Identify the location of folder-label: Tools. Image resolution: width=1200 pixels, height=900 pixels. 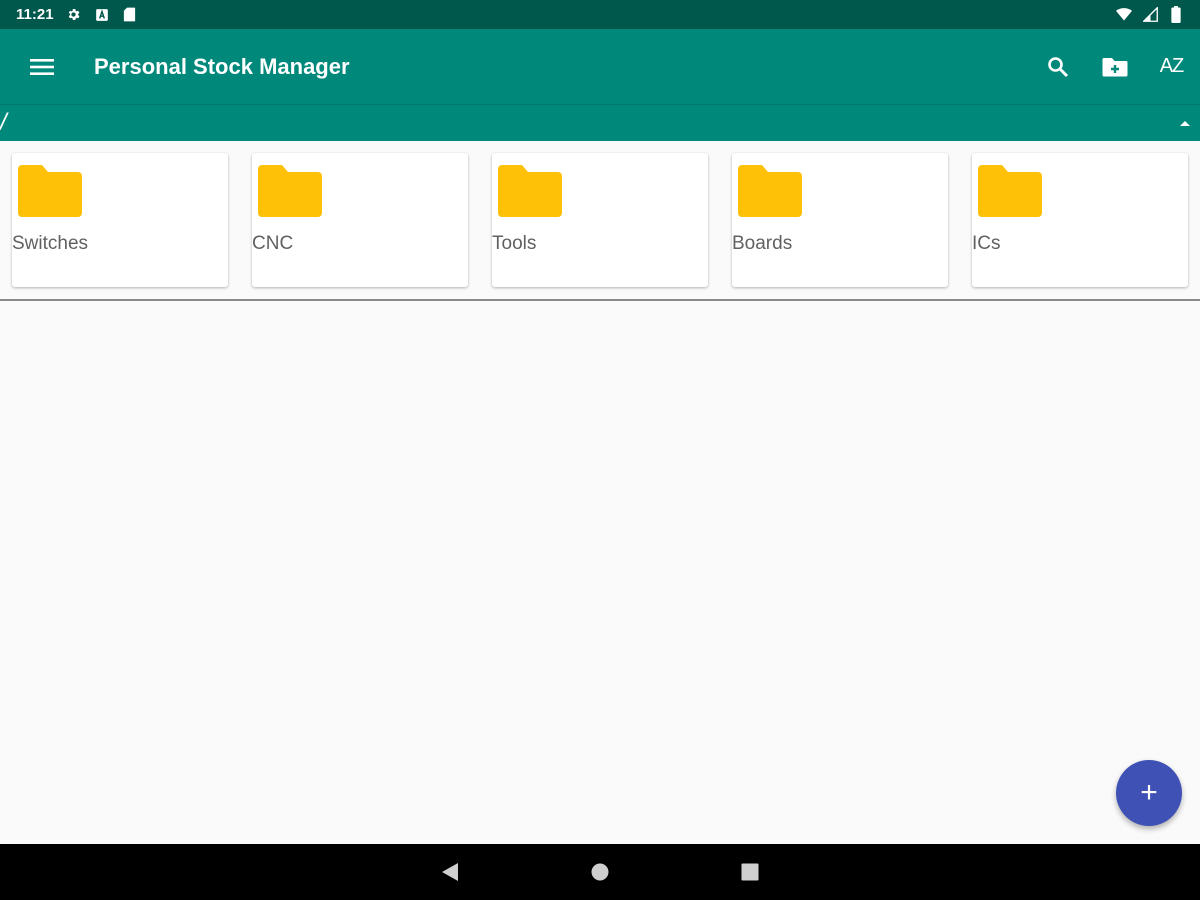
(514, 243).